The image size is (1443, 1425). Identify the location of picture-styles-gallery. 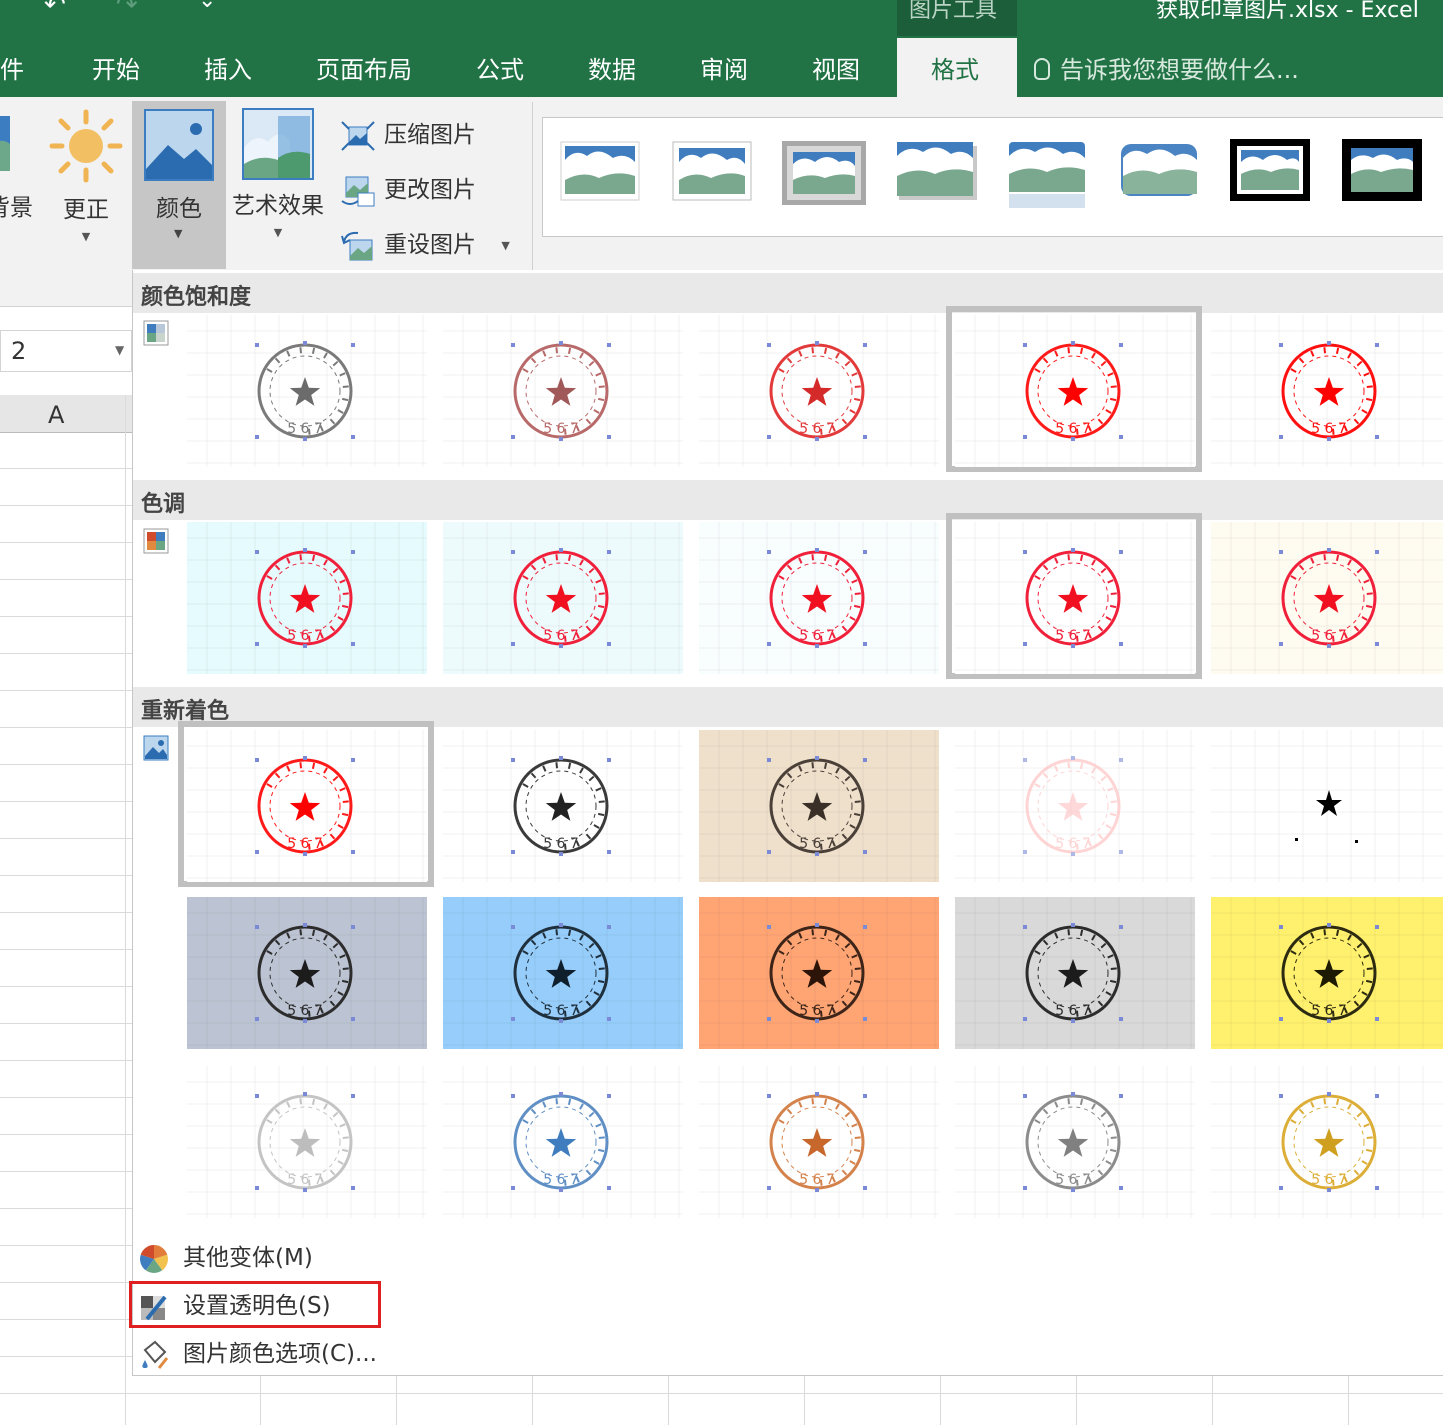
(992, 177).